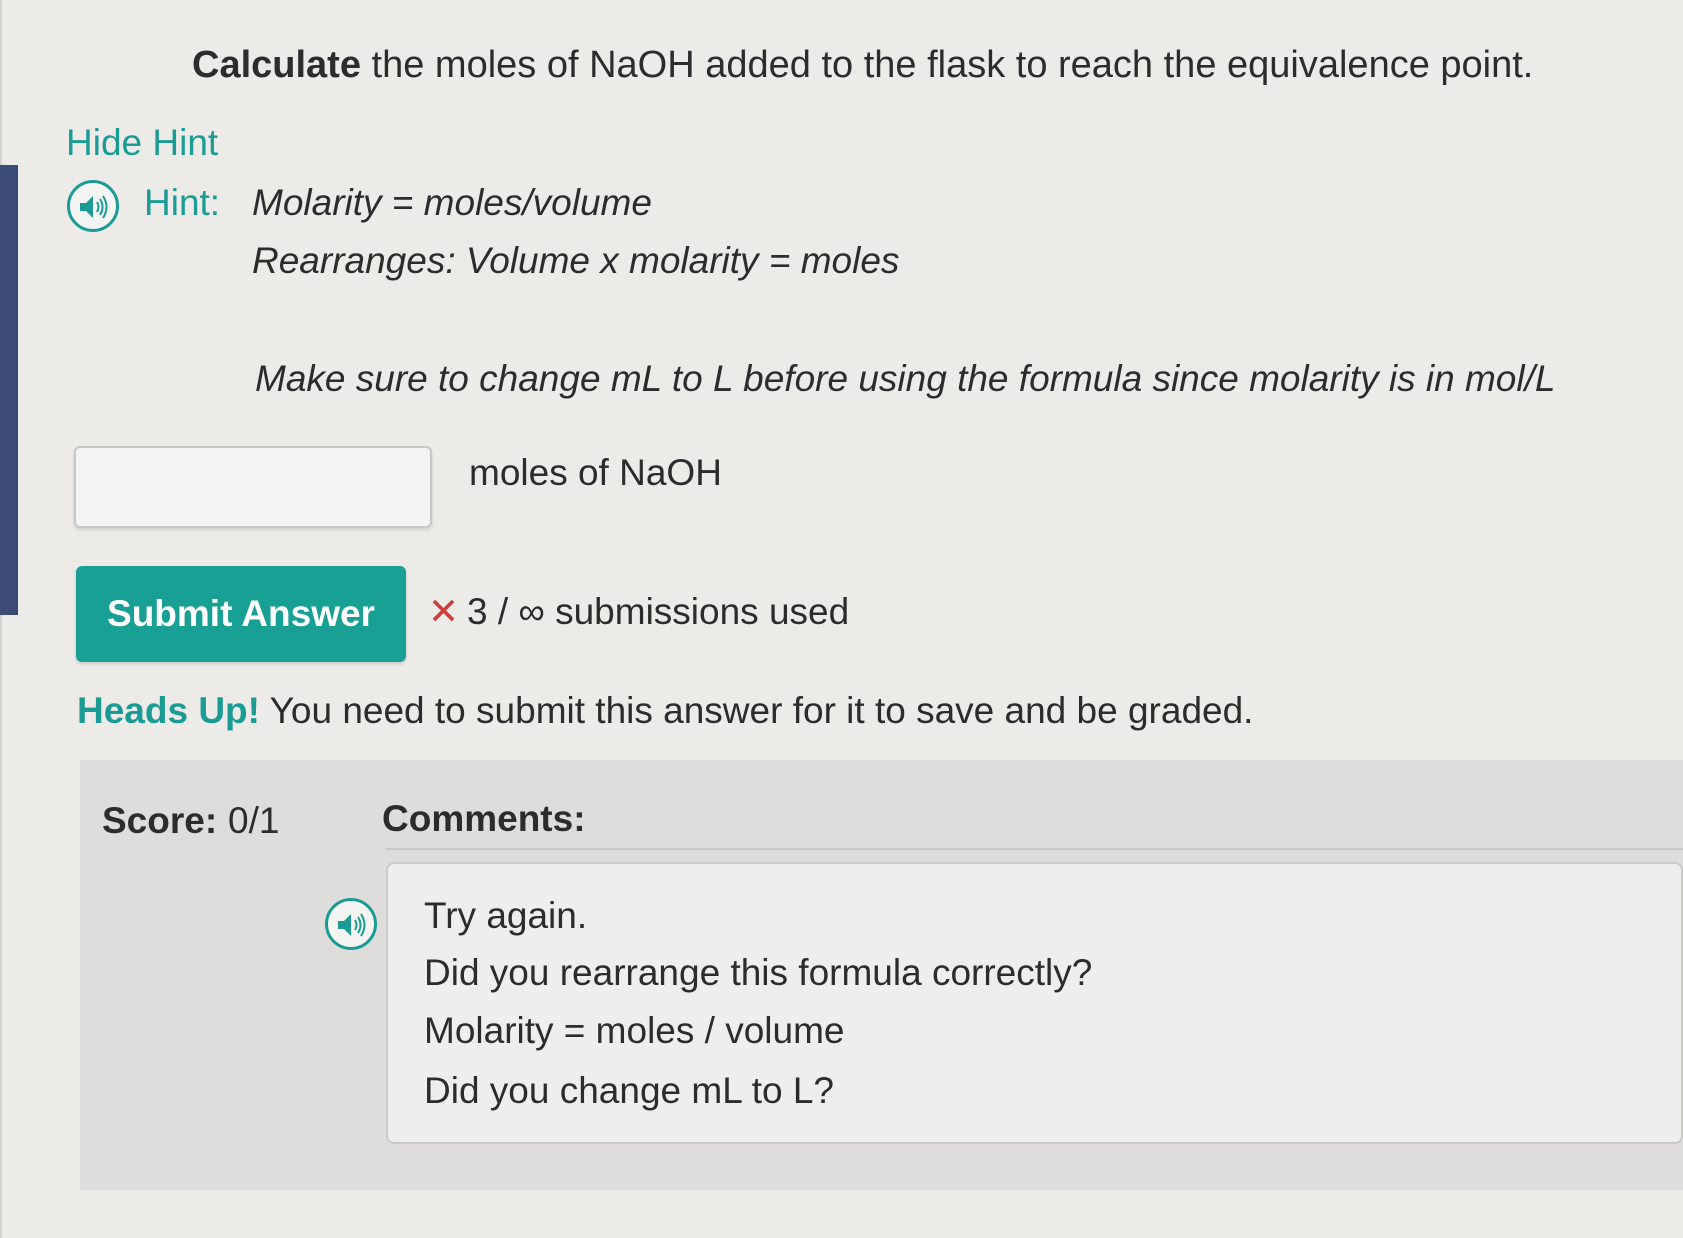 This screenshot has width=1683, height=1238. I want to click on submissions-count: 3 / ∞ submissions used, so click(658, 611).